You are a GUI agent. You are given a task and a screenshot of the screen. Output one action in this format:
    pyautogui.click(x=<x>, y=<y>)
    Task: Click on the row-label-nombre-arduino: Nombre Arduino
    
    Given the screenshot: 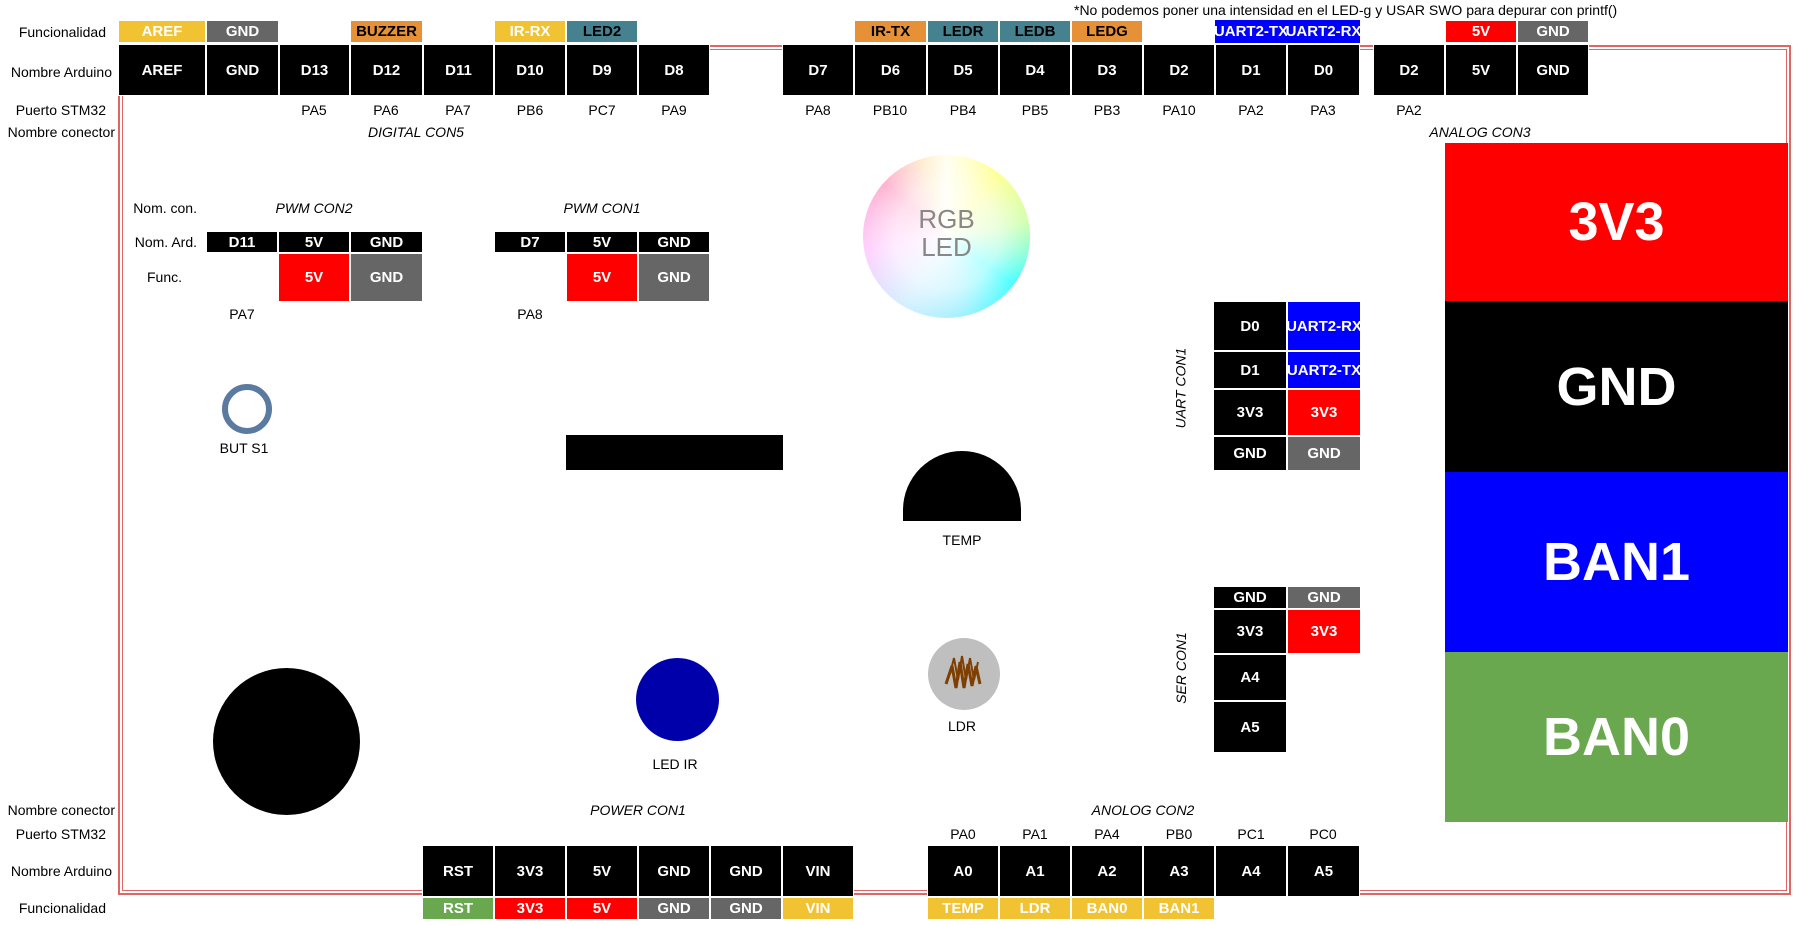 What is the action you would take?
    pyautogui.click(x=61, y=72)
    